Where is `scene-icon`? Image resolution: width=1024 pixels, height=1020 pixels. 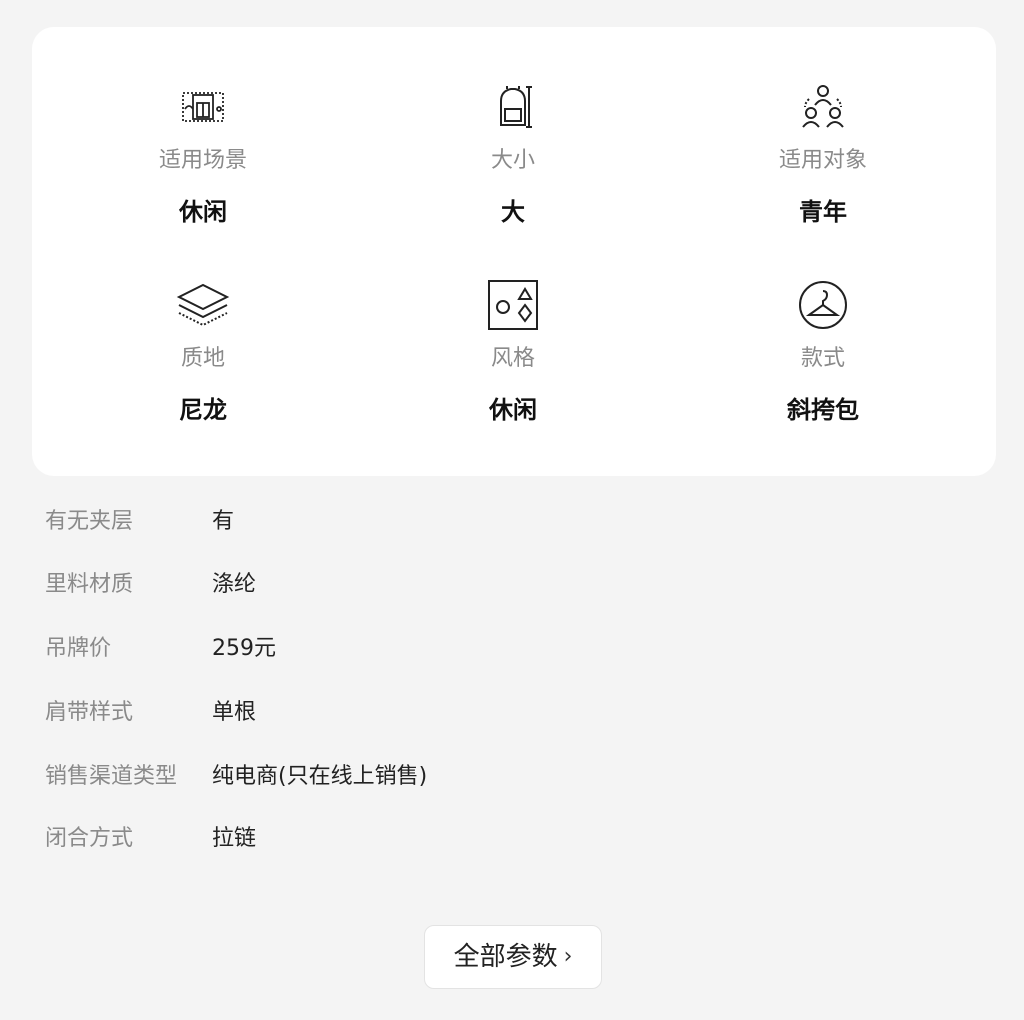 scene-icon is located at coordinates (203, 107).